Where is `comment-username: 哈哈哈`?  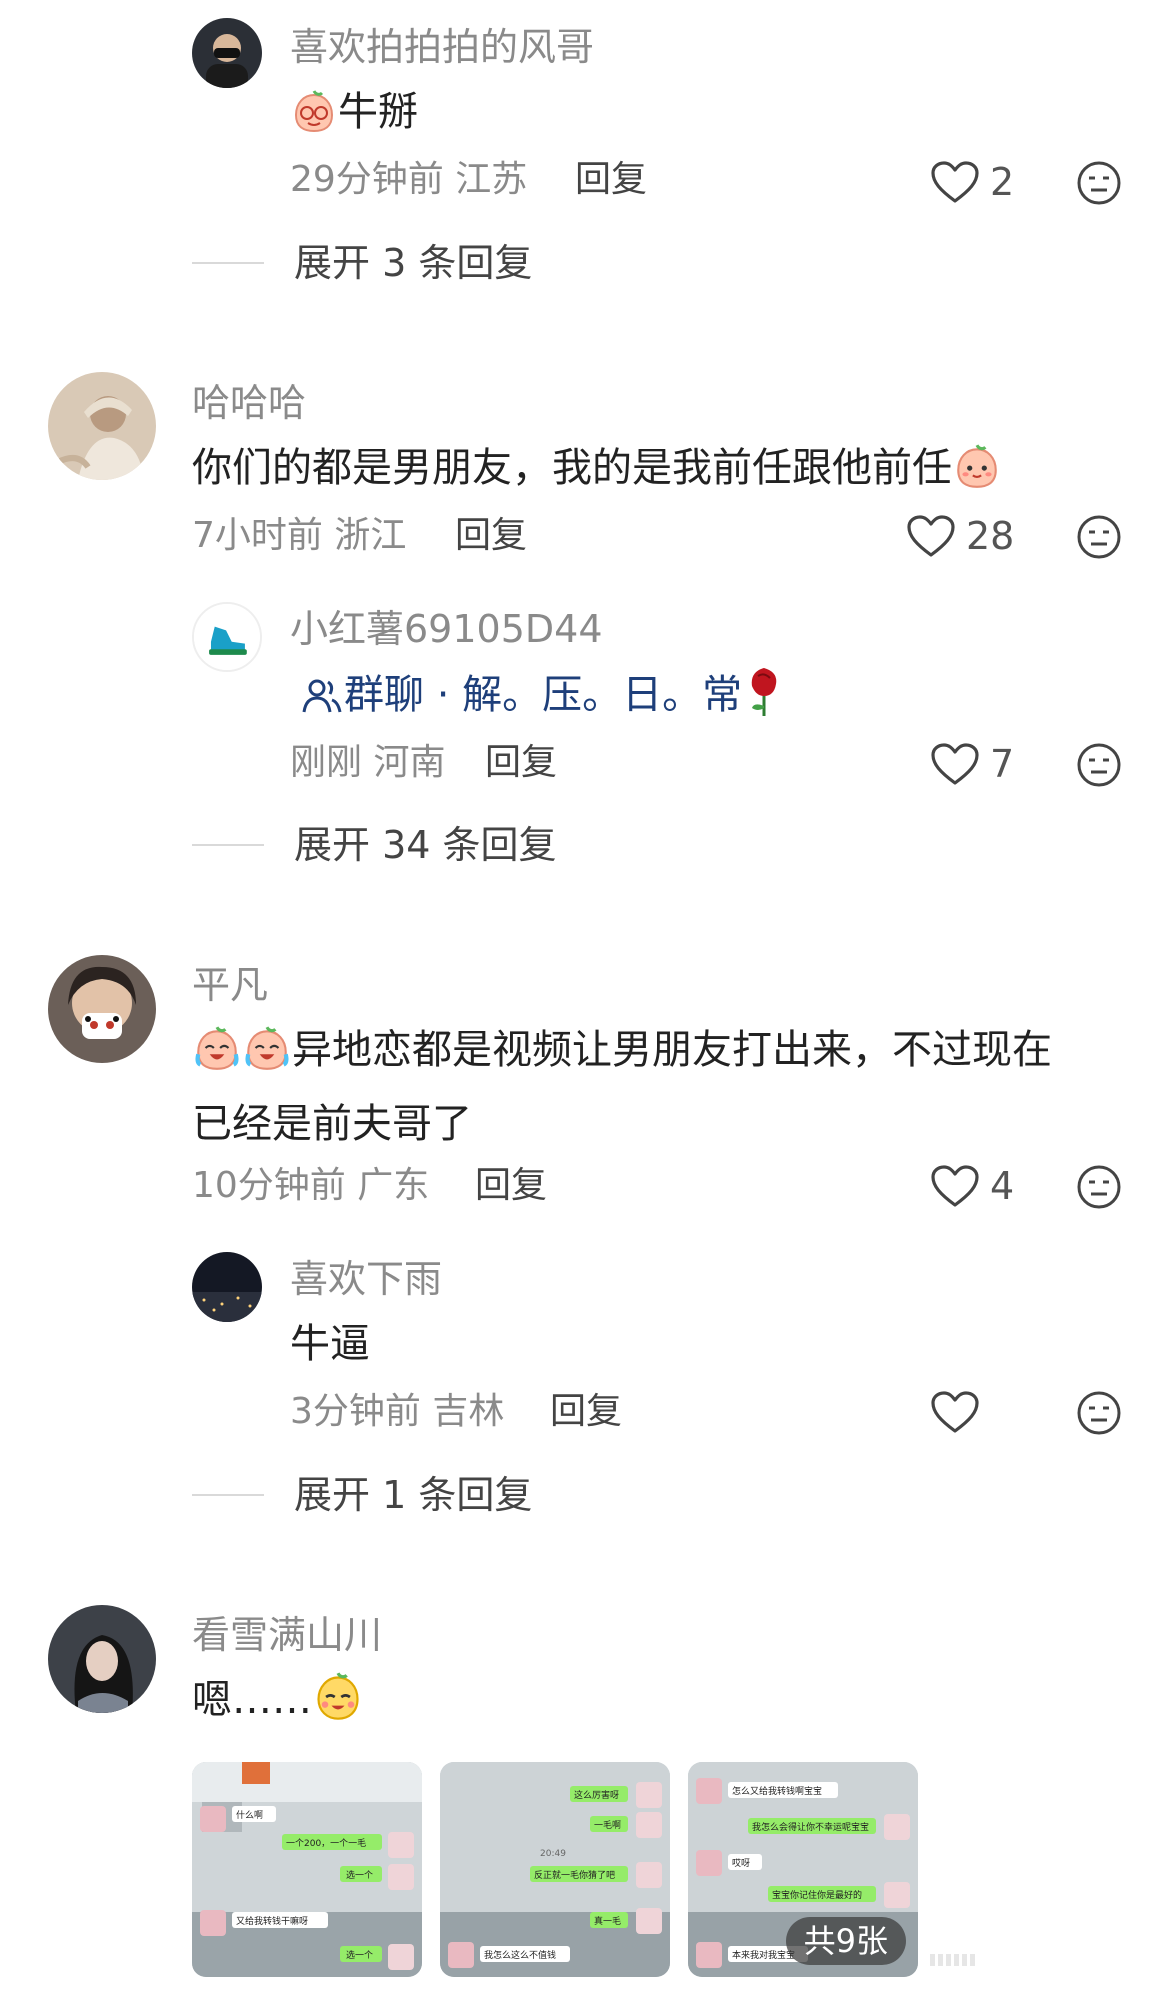 comment-username: 哈哈哈 is located at coordinates (249, 403).